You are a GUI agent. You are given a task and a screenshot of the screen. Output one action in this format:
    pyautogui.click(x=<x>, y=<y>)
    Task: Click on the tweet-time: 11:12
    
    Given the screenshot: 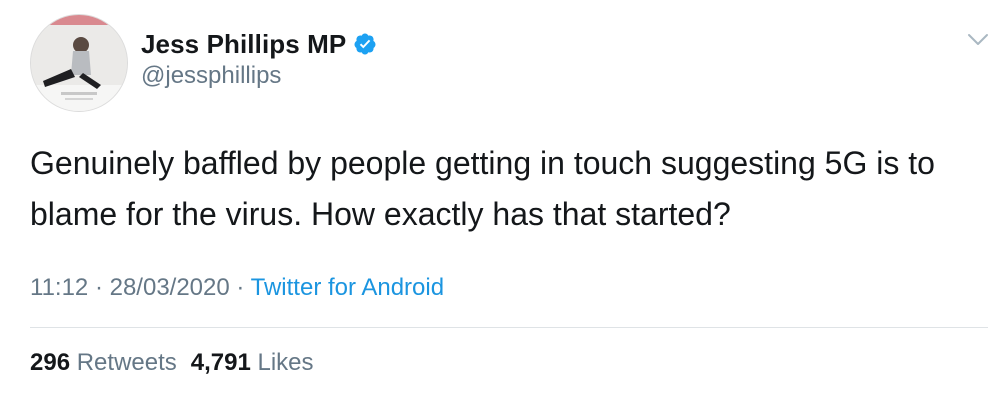 What is the action you would take?
    pyautogui.click(x=59, y=287)
    